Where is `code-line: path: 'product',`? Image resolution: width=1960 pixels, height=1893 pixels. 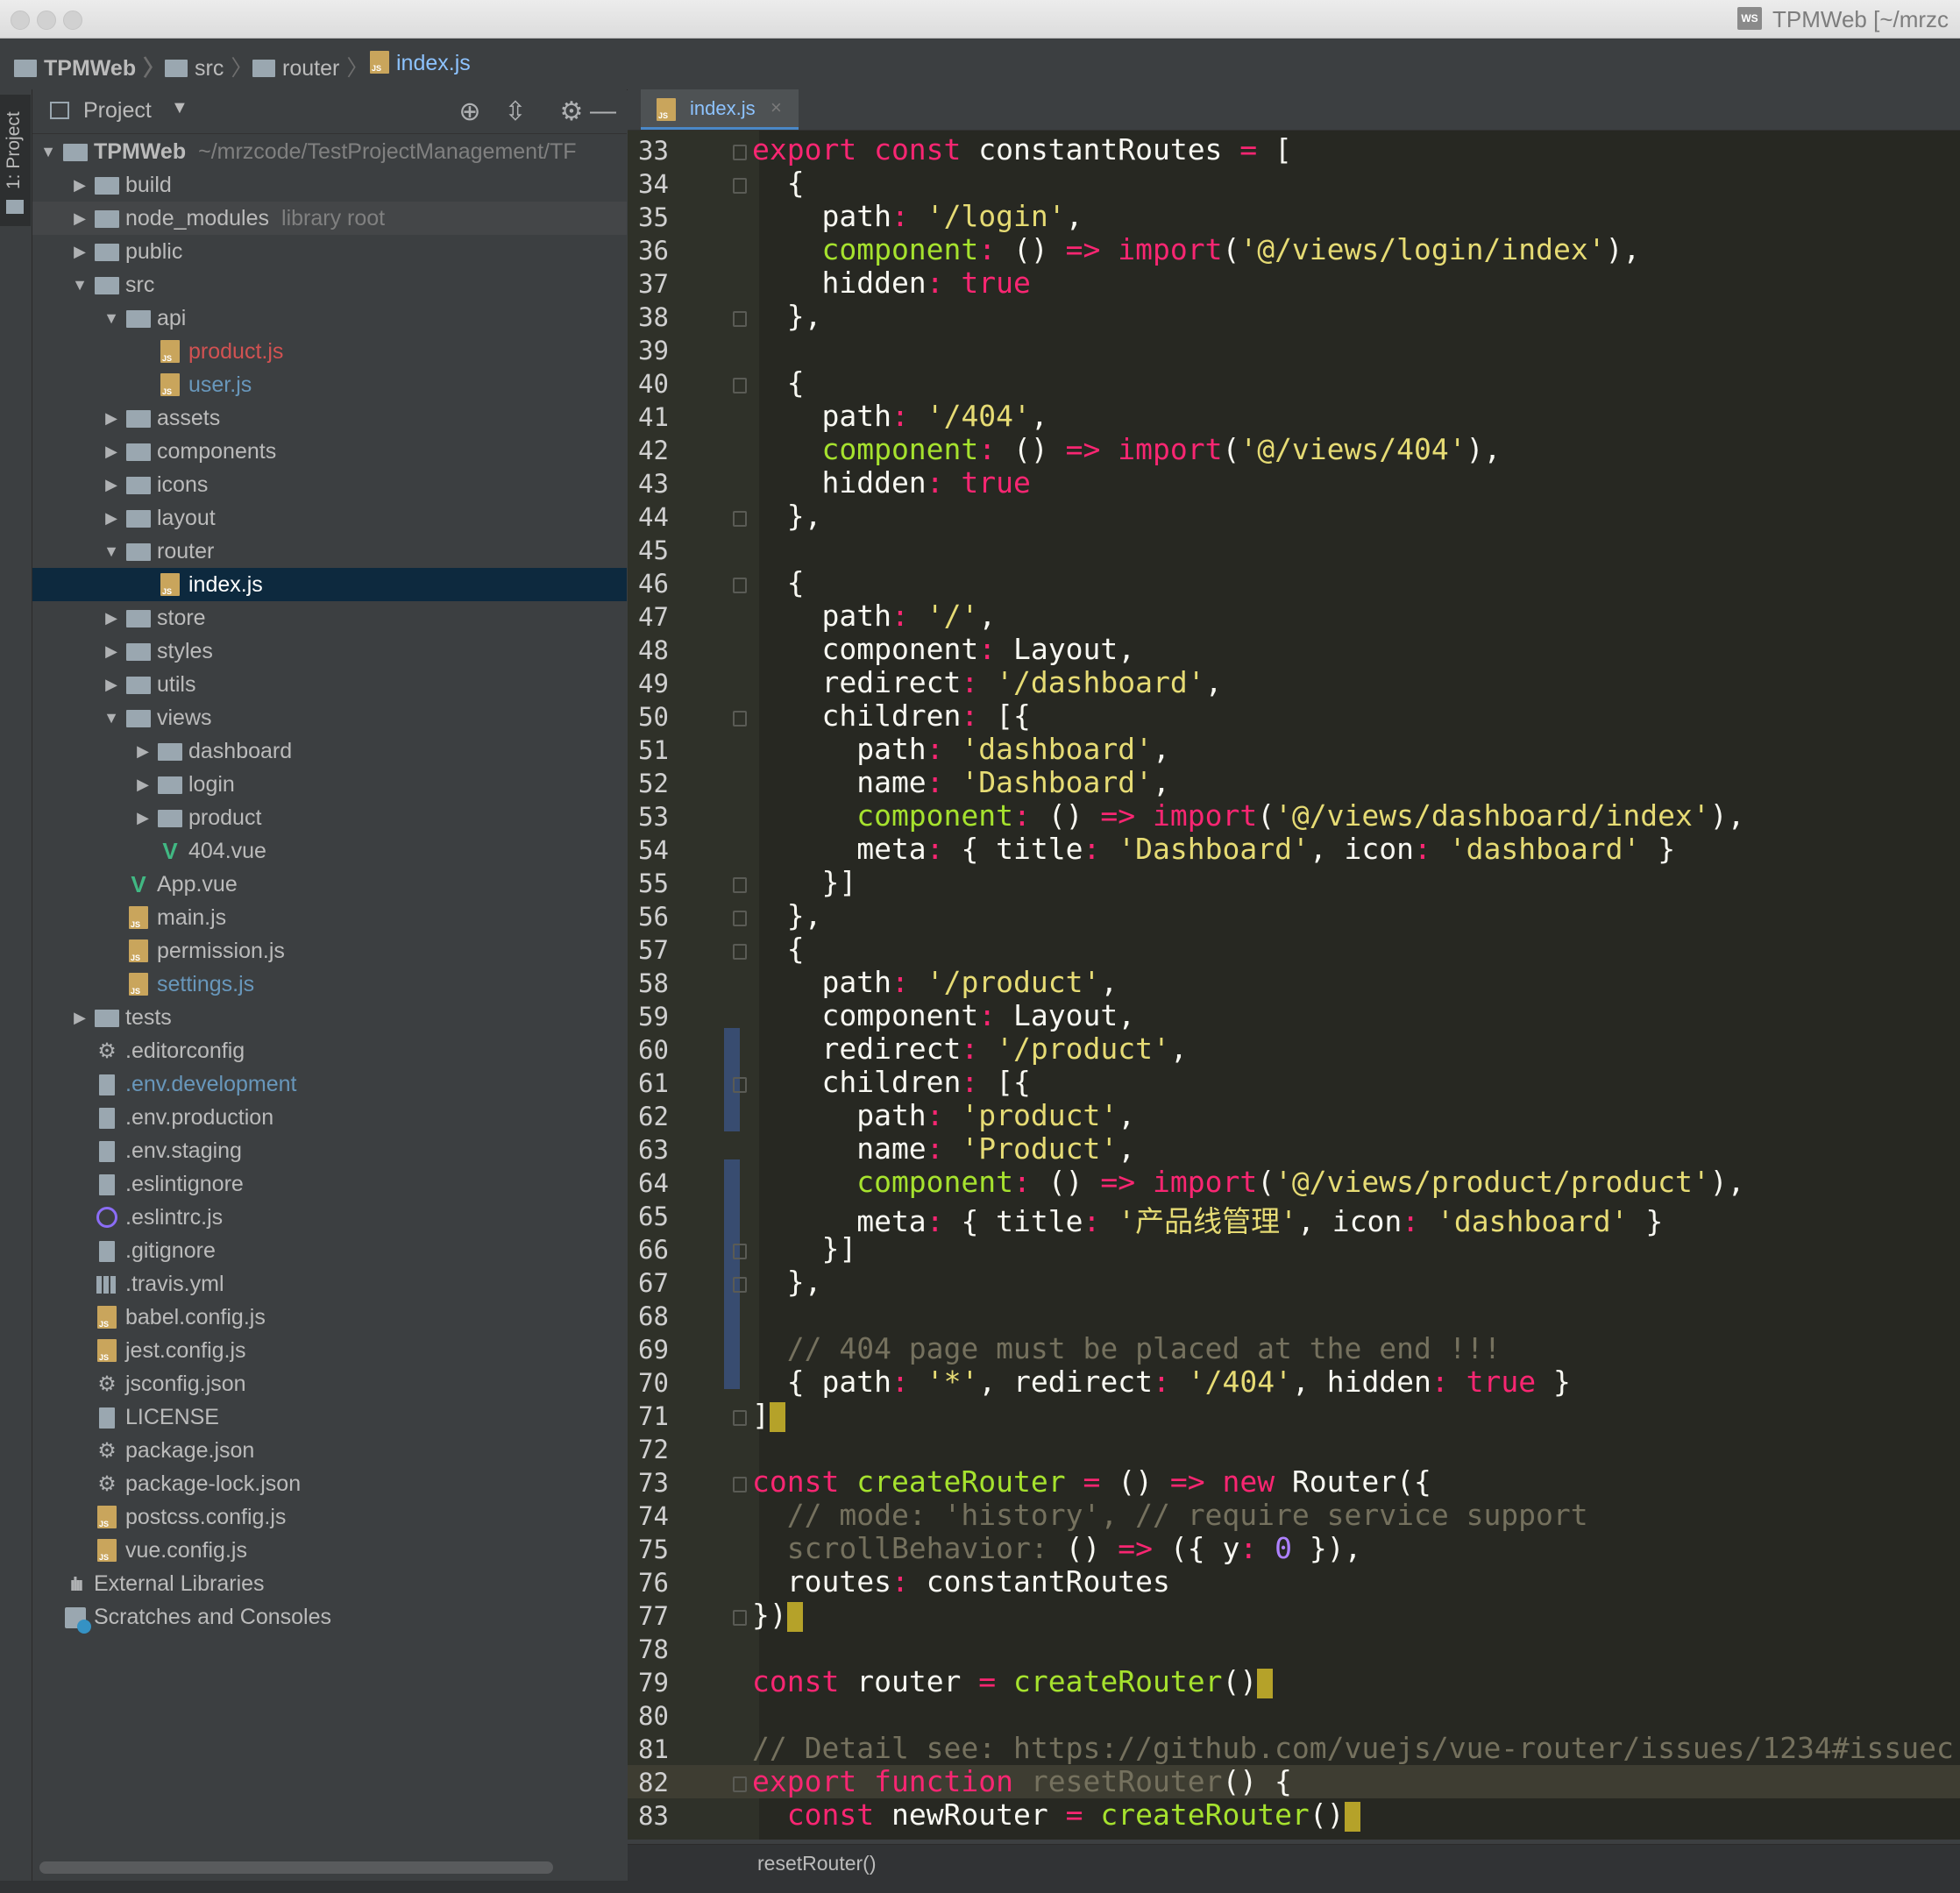
code-line: path: 'product', is located at coordinates (943, 1115).